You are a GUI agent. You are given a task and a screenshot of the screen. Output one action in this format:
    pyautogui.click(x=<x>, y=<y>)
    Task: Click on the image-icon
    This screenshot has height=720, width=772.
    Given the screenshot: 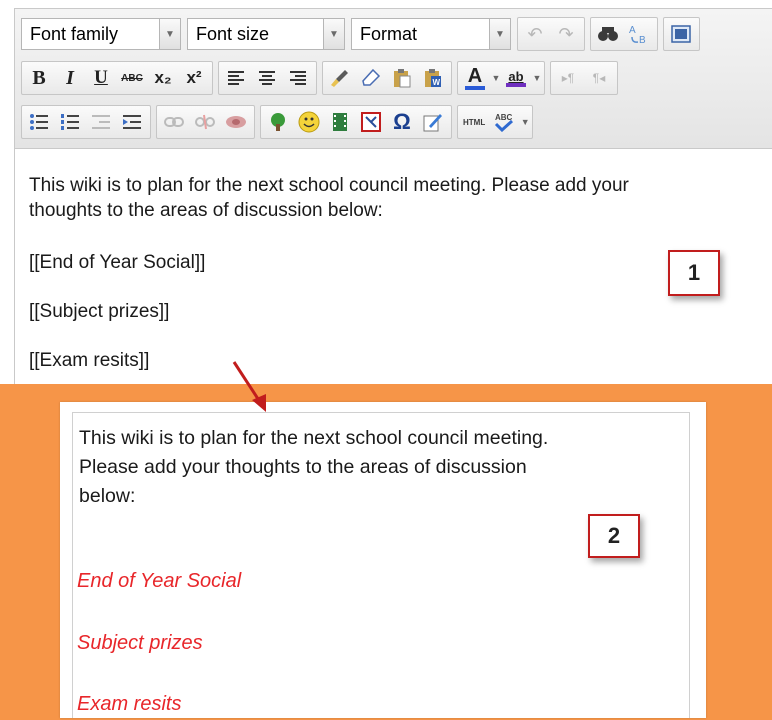 What is the action you would take?
    pyautogui.click(x=278, y=122)
    